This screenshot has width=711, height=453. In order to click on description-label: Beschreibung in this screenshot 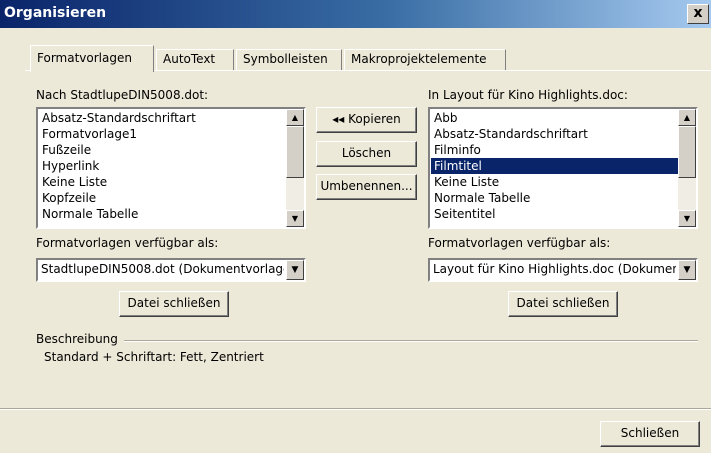, I will do `click(77, 339)`.